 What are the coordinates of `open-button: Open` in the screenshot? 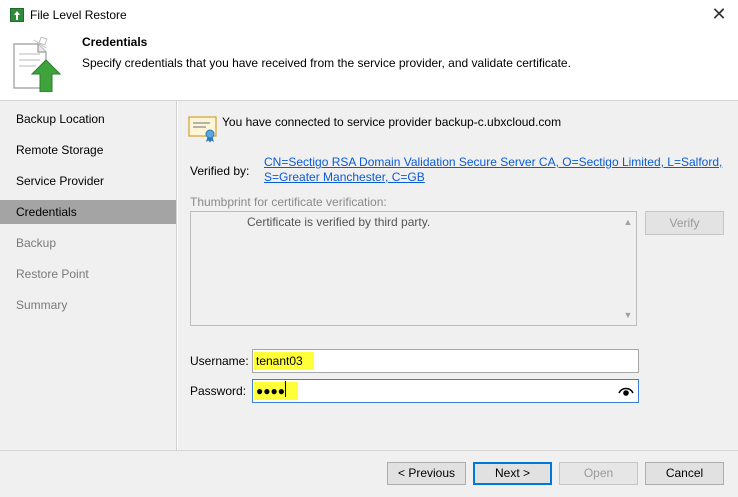 It's located at (598, 473).